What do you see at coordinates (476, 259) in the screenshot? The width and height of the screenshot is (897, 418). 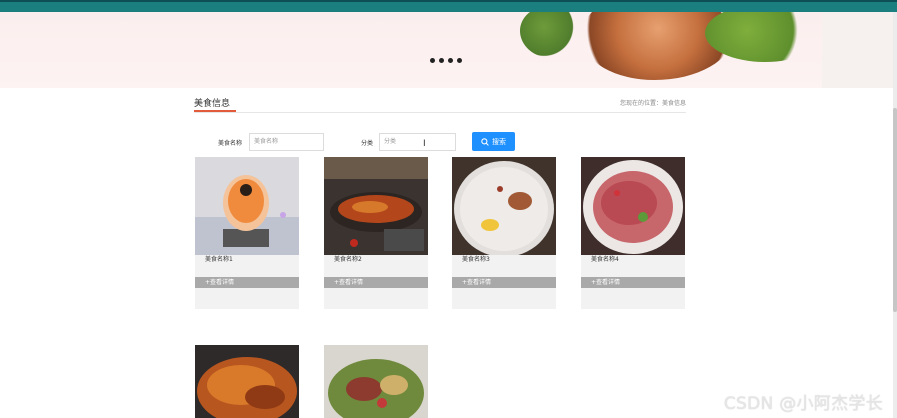 I see `food-name: 美食名称3` at bounding box center [476, 259].